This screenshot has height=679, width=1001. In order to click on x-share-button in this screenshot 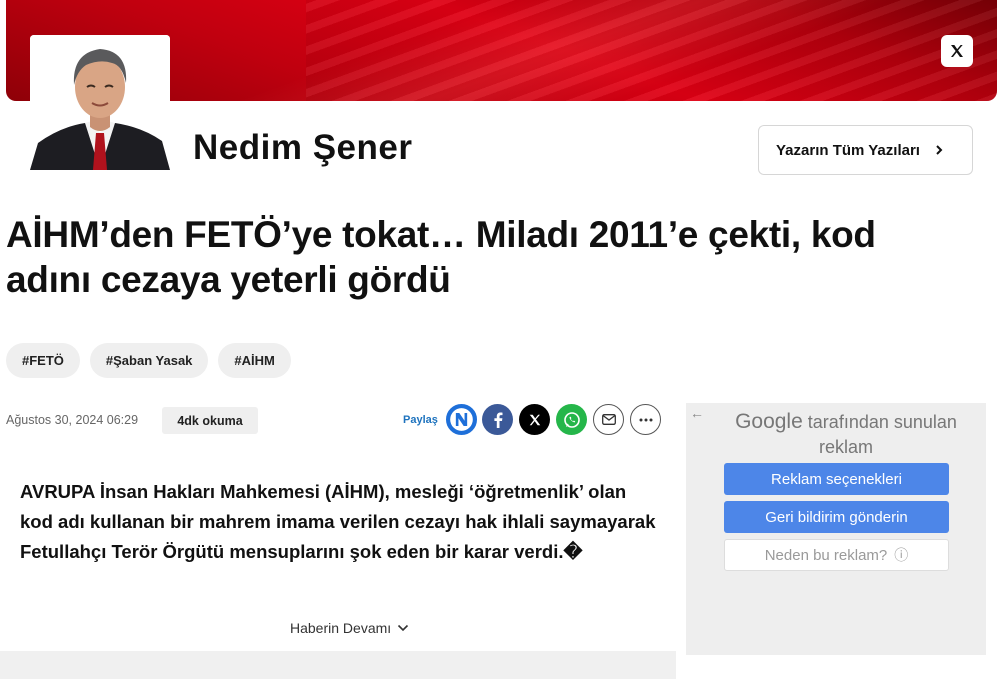, I will do `click(534, 419)`.